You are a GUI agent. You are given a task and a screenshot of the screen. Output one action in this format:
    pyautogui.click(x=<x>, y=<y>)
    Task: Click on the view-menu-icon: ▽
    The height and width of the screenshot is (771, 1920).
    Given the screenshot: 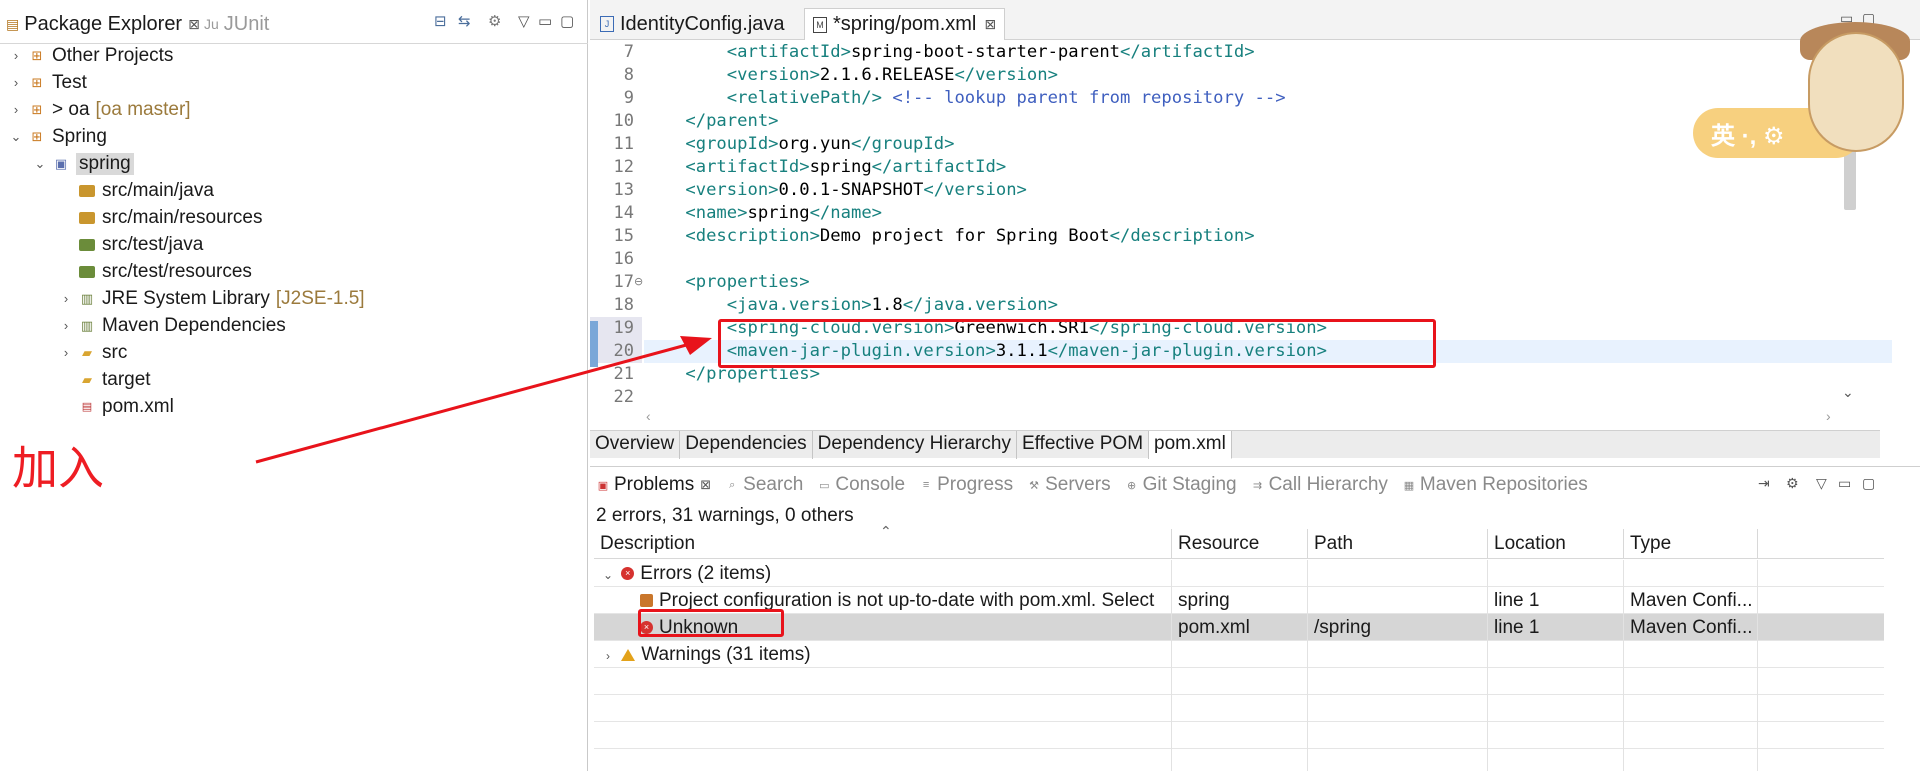 What is the action you would take?
    pyautogui.click(x=1821, y=483)
    